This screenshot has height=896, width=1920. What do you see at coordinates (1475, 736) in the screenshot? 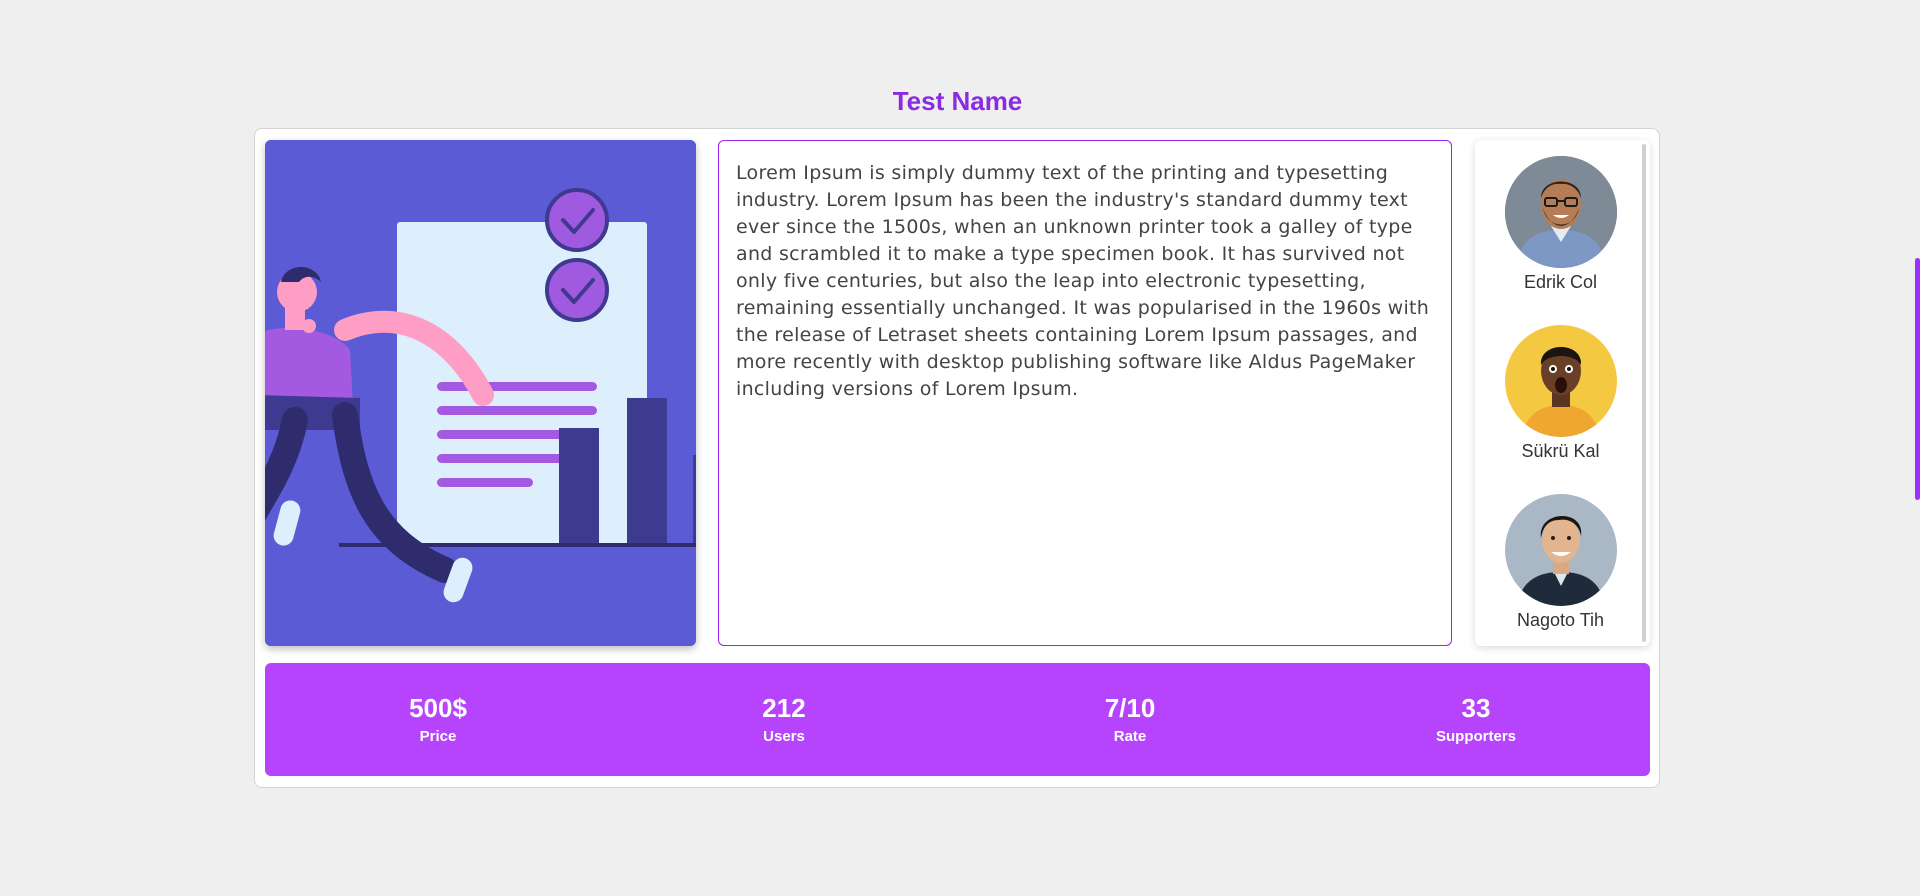
I see `stat-label: Supporters` at bounding box center [1475, 736].